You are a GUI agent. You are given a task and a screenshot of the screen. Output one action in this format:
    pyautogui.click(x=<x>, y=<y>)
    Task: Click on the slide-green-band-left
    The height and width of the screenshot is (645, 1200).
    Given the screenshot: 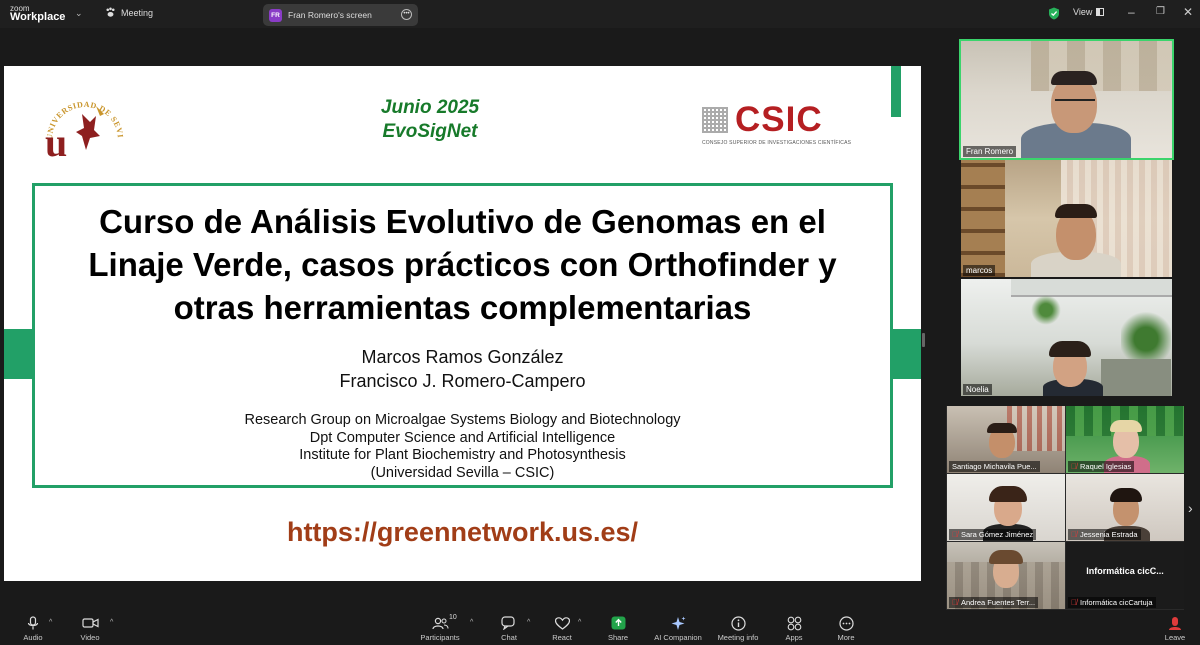 What is the action you would take?
    pyautogui.click(x=19, y=354)
    